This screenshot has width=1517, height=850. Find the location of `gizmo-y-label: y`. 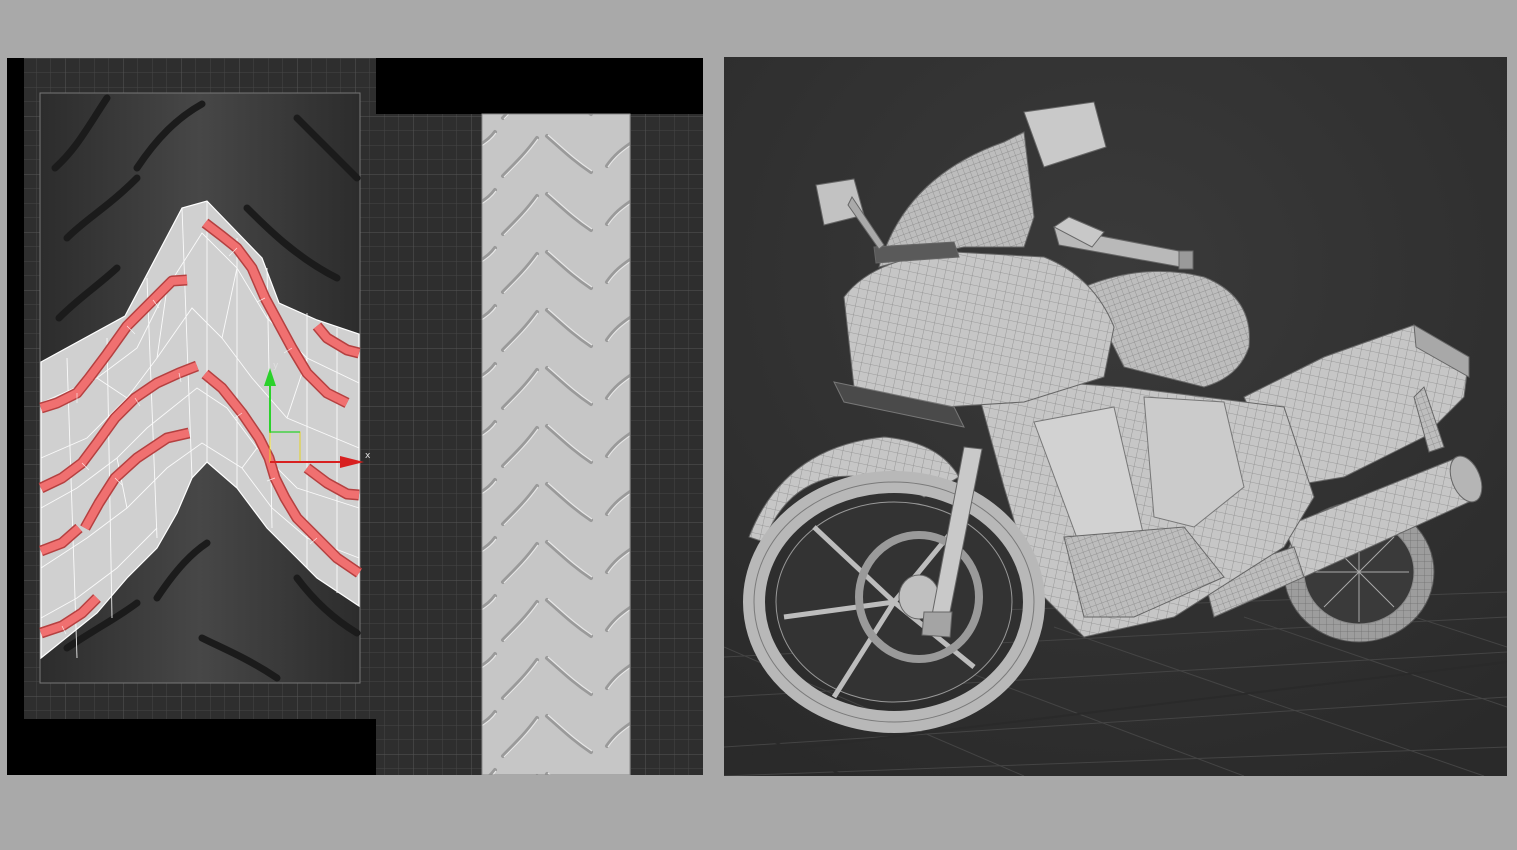

gizmo-y-label: y is located at coordinates (276, 366).